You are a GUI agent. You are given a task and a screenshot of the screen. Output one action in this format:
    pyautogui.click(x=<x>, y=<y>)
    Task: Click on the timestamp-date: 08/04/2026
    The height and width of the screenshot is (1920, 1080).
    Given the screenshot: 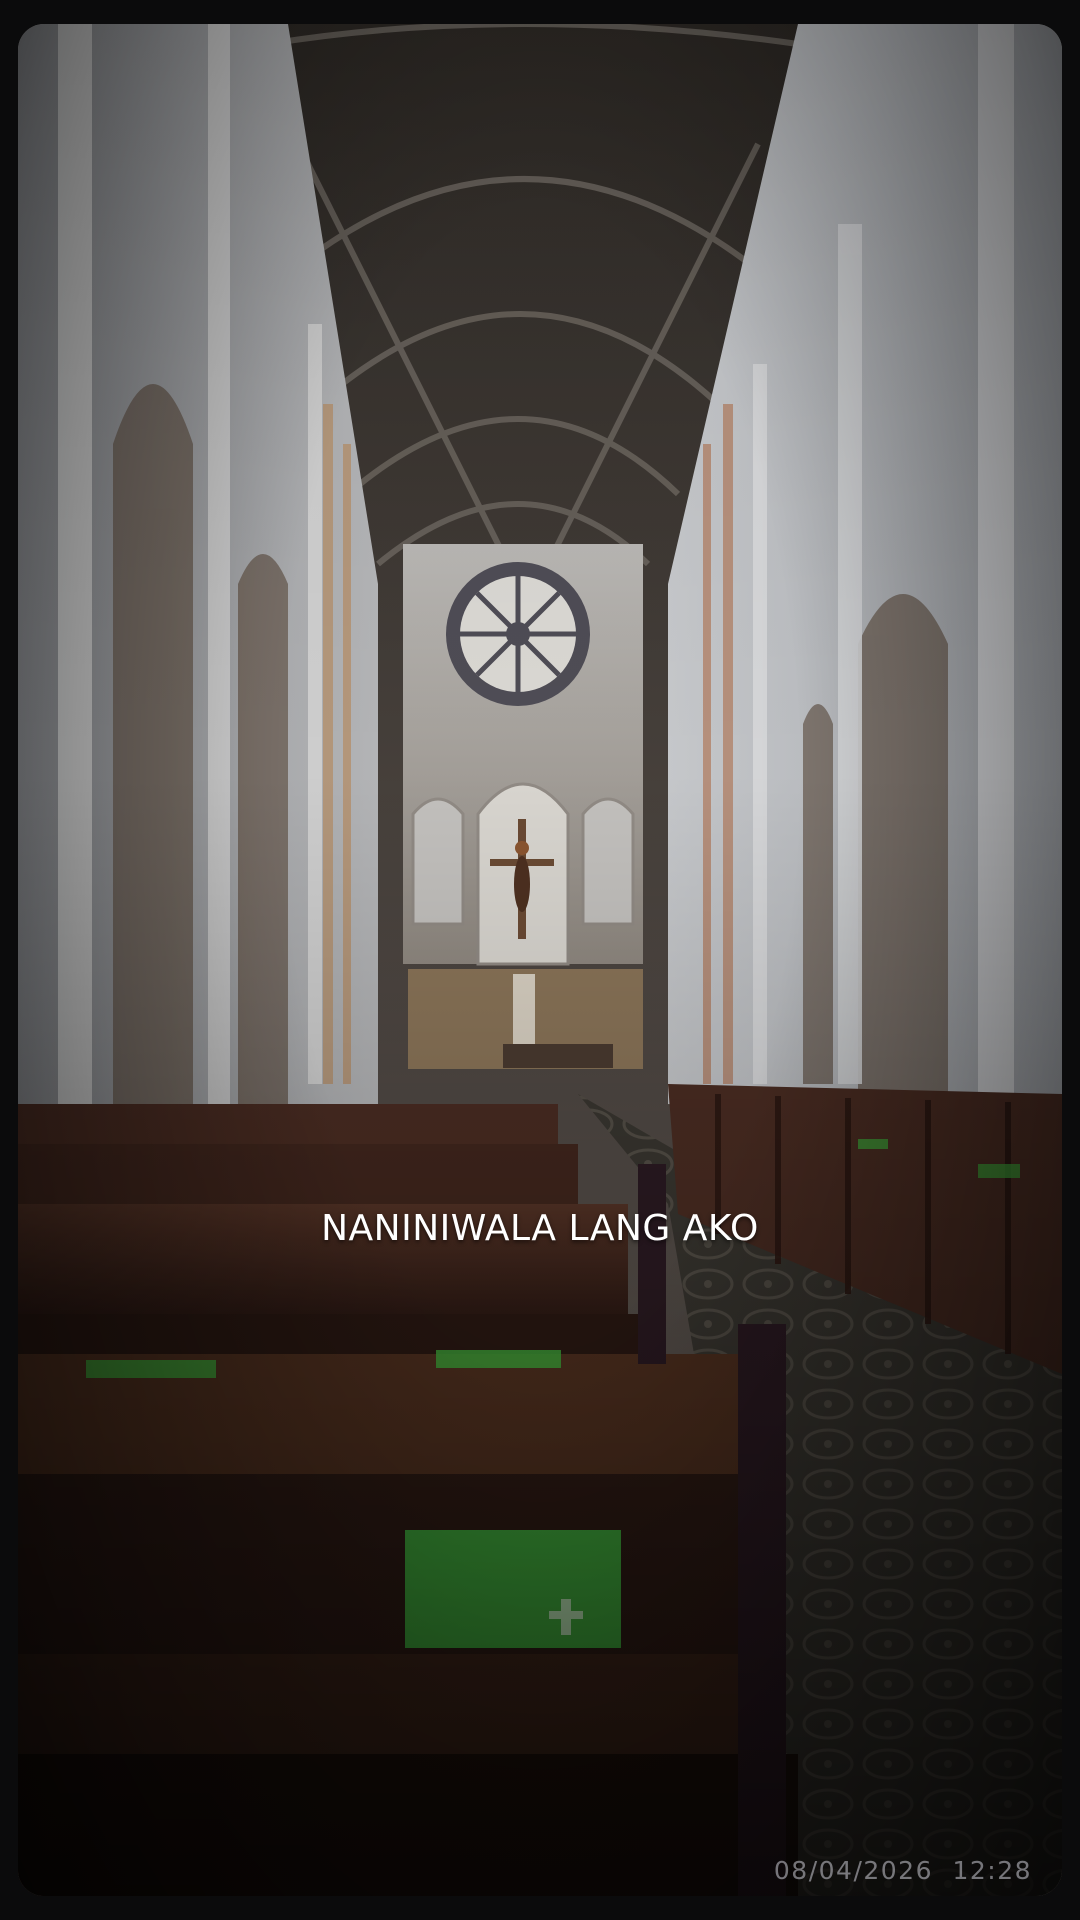 What is the action you would take?
    pyautogui.click(x=853, y=1870)
    